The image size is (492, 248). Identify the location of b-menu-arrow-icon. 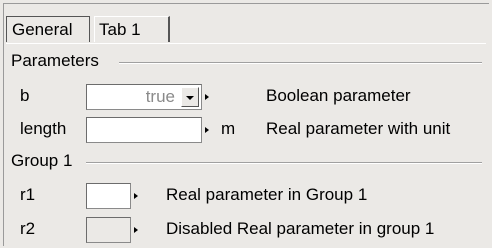
(207, 97).